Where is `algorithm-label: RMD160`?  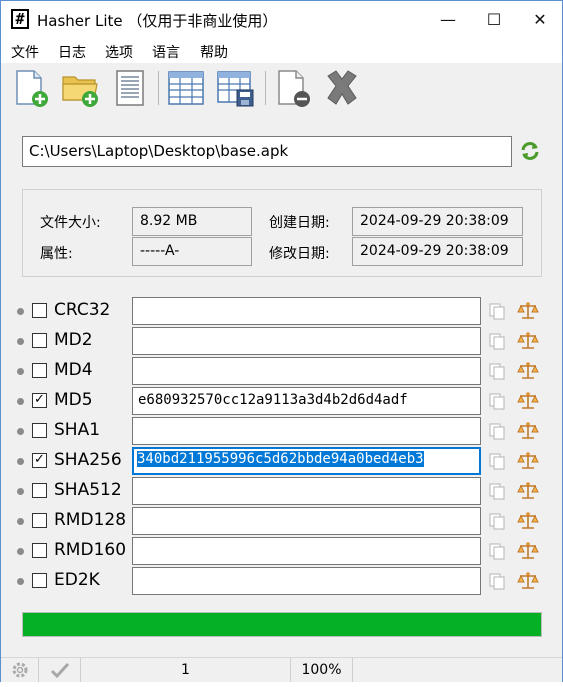
algorithm-label: RMD160 is located at coordinates (90, 550).